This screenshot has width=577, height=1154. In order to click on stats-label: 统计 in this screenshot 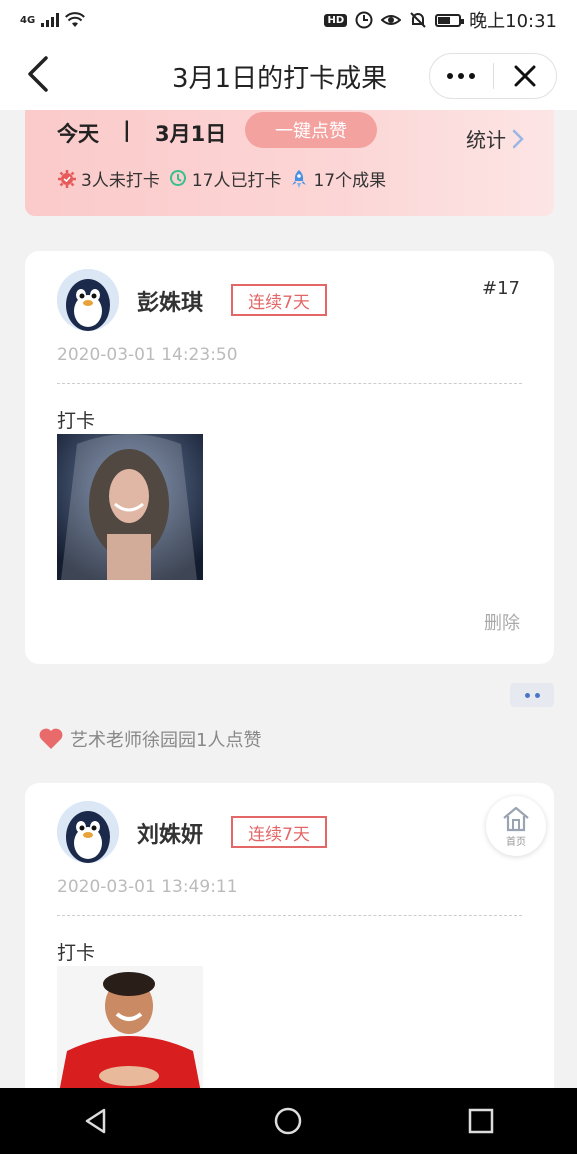, I will do `click(486, 140)`.